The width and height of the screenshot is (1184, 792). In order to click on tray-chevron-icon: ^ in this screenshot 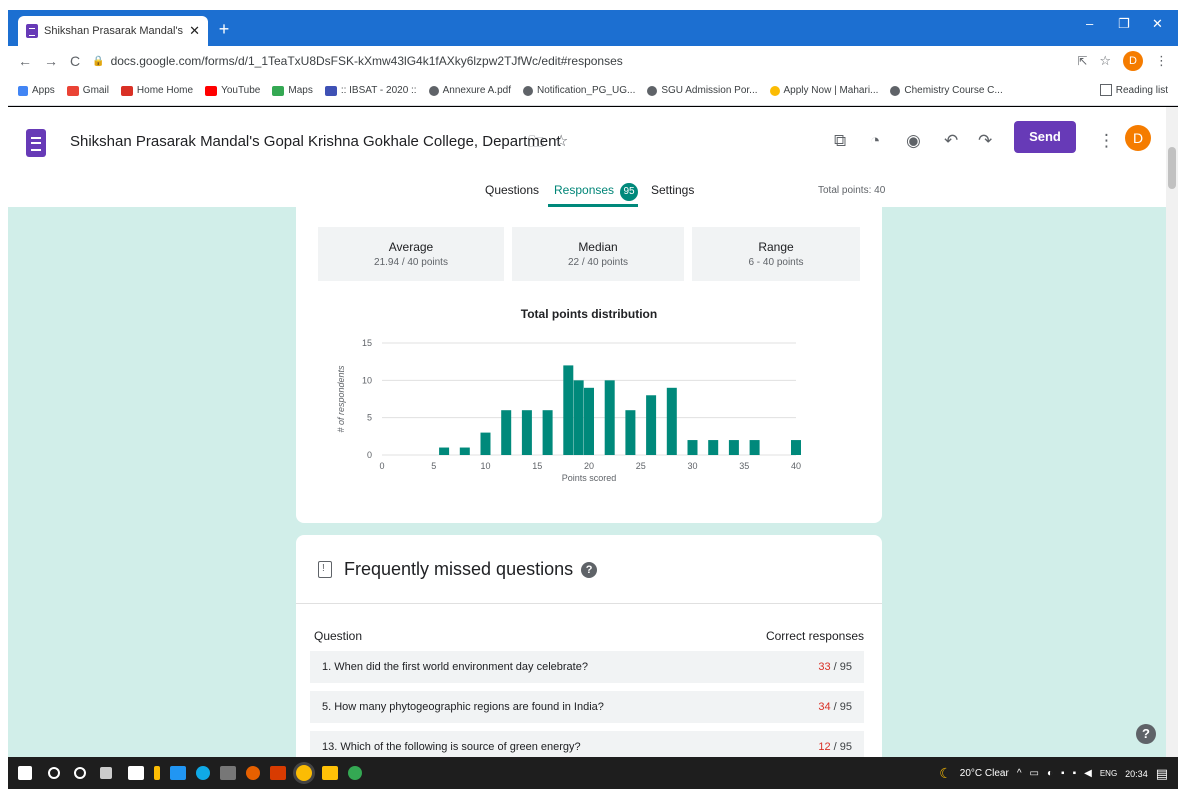, I will do `click(1019, 773)`.